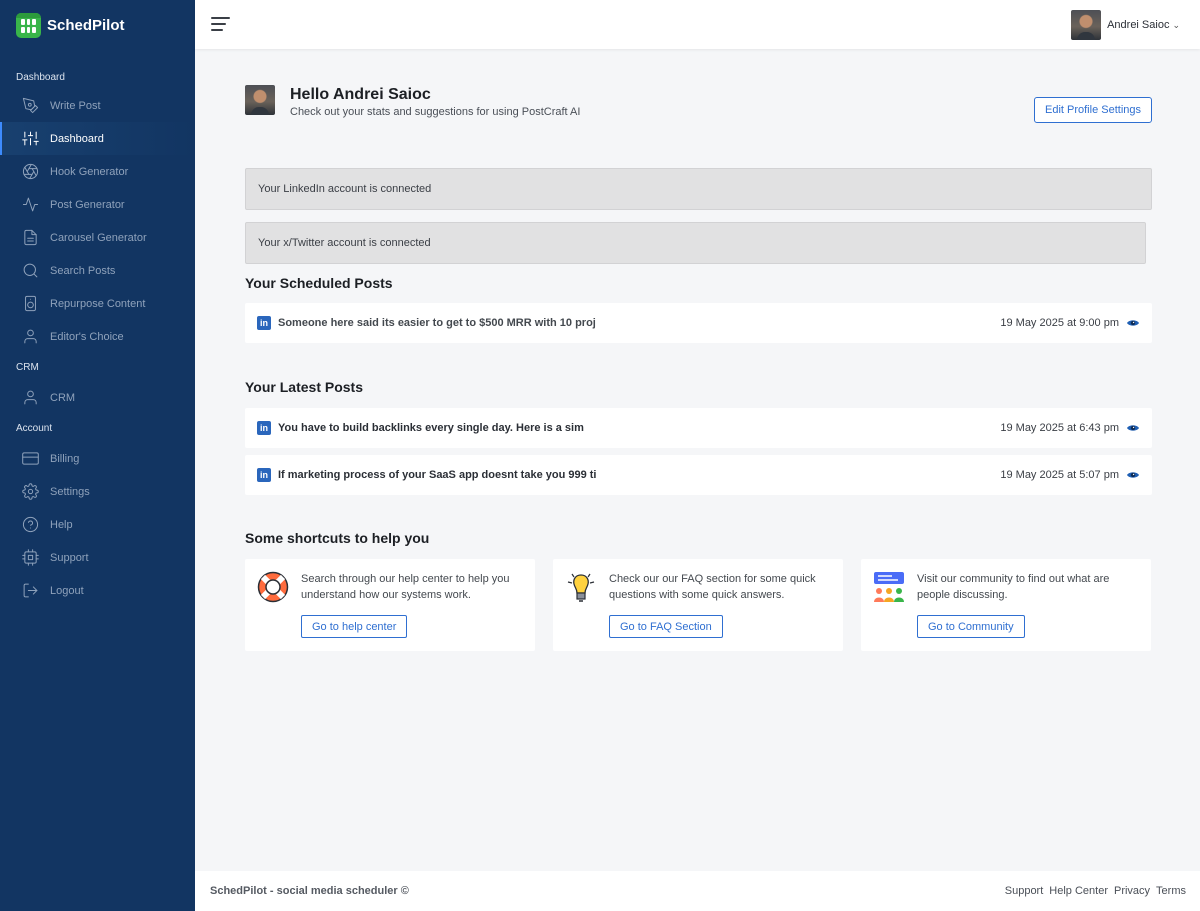  Describe the element at coordinates (1059, 428) in the screenshot. I see `post-date: 19 May 2025 at 6:43 pm` at that location.